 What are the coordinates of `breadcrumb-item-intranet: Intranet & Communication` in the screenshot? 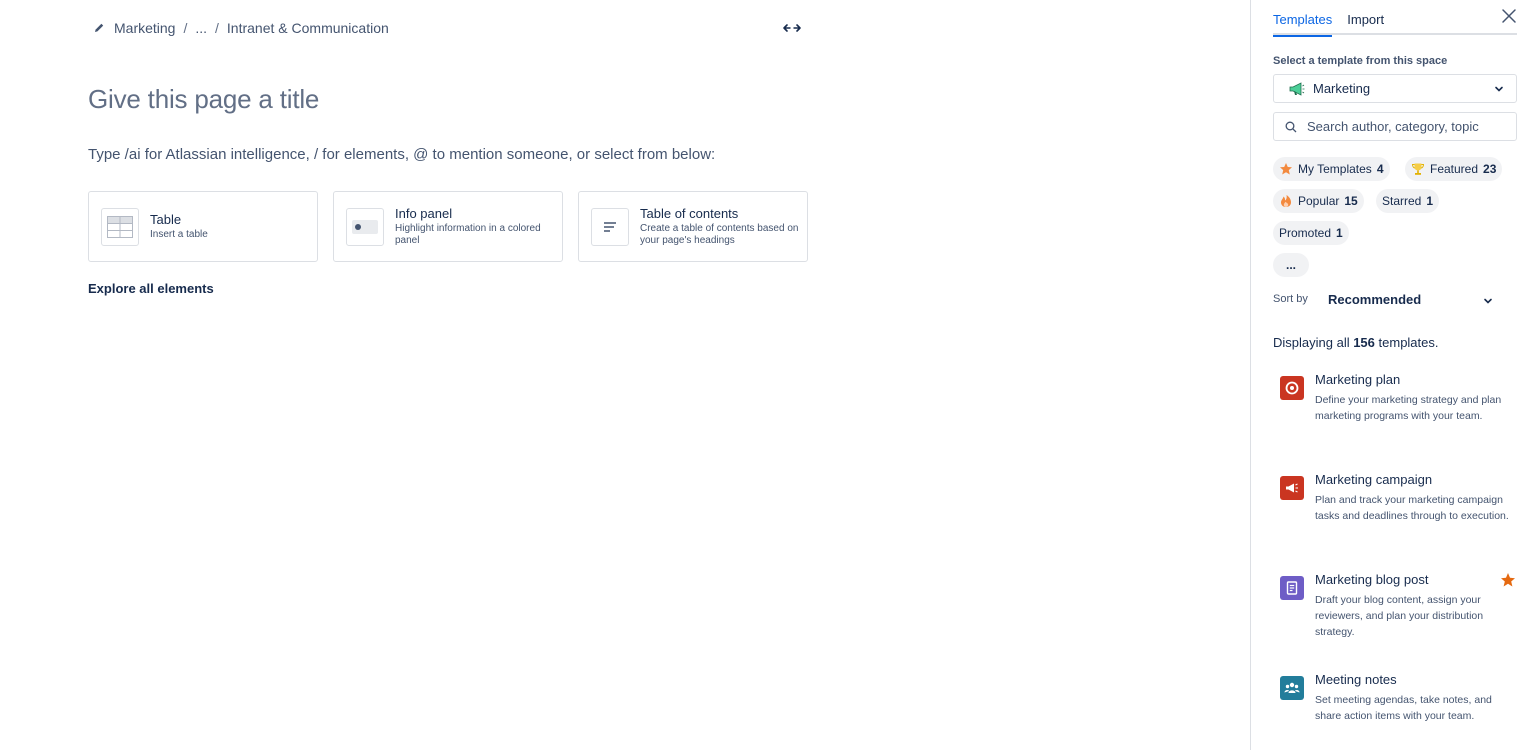 It's located at (308, 28).